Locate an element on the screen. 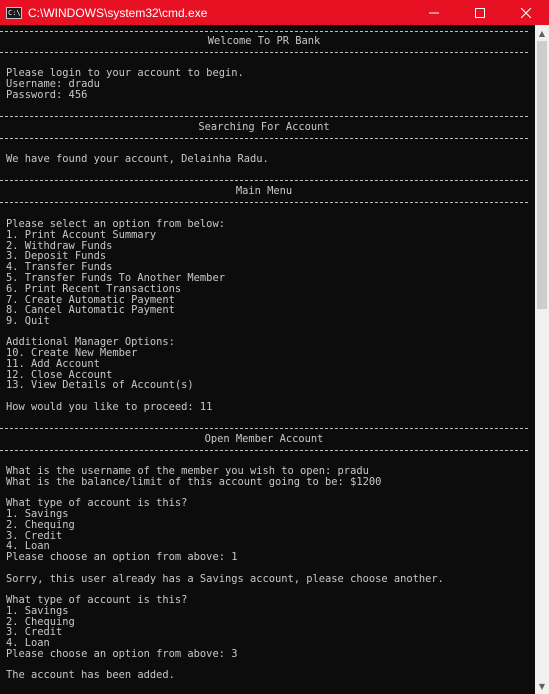 This screenshot has width=549, height=694. section-header-searching: Searching For Account is located at coordinates (264, 127).